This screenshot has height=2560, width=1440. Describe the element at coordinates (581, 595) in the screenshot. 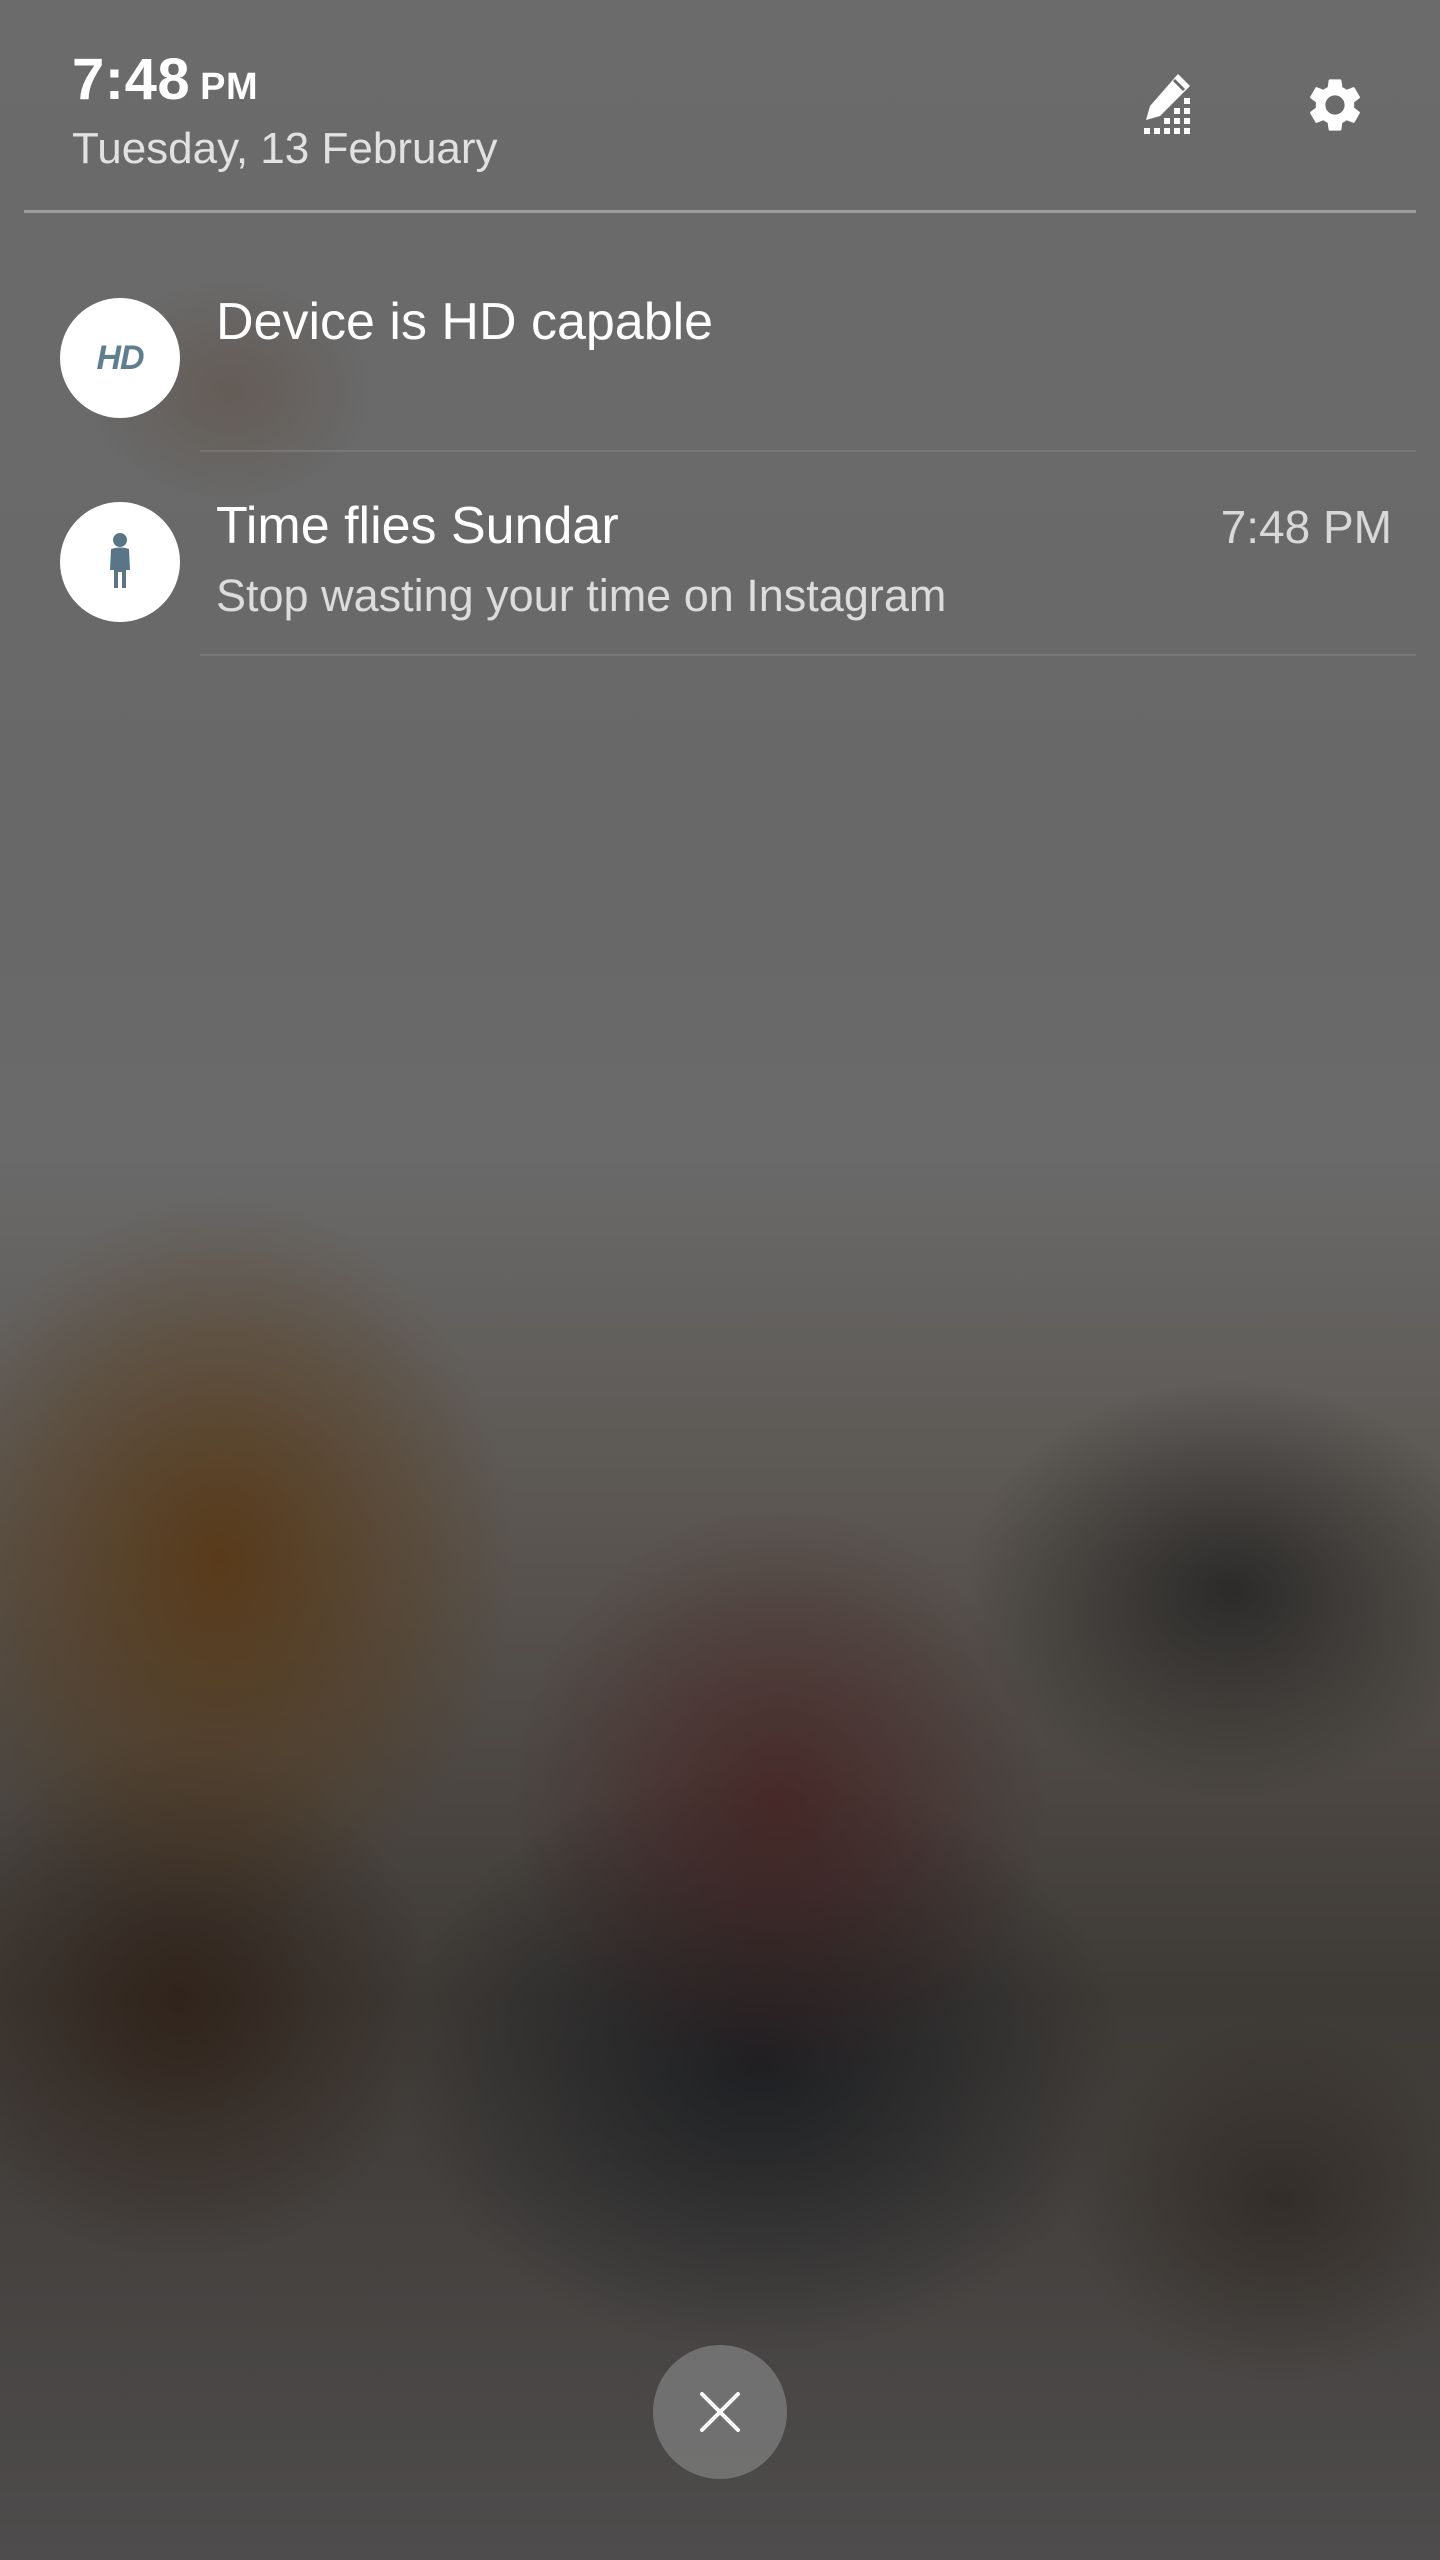

I see `notification-text: Stop wasting your time on Instagram` at that location.